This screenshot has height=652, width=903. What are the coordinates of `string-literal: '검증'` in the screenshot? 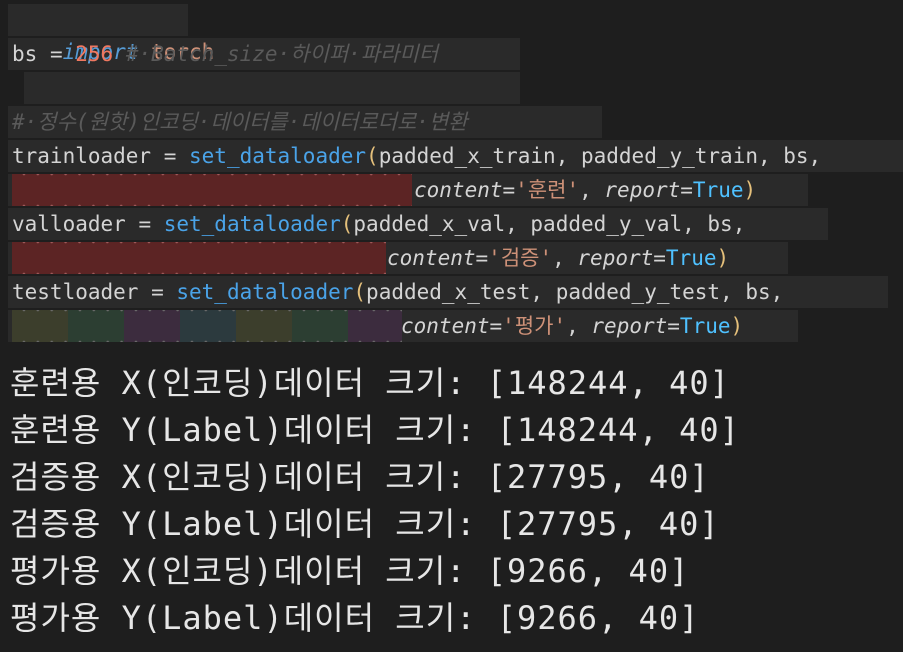 It's located at (520, 258).